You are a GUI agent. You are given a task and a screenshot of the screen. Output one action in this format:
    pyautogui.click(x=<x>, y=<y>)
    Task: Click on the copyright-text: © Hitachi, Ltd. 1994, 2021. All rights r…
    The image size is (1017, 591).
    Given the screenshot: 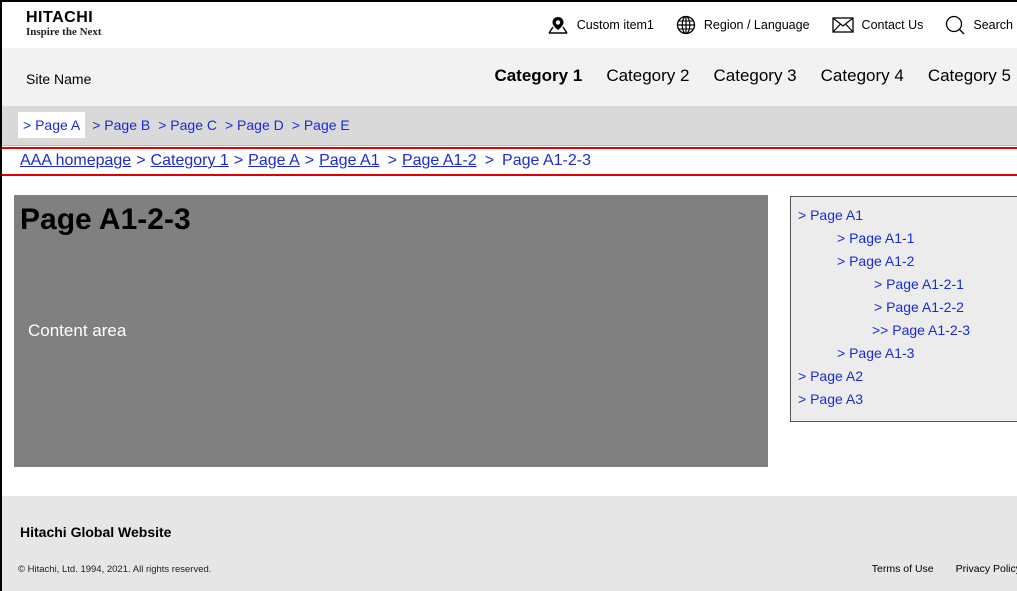 What is the action you would take?
    pyautogui.click(x=115, y=569)
    